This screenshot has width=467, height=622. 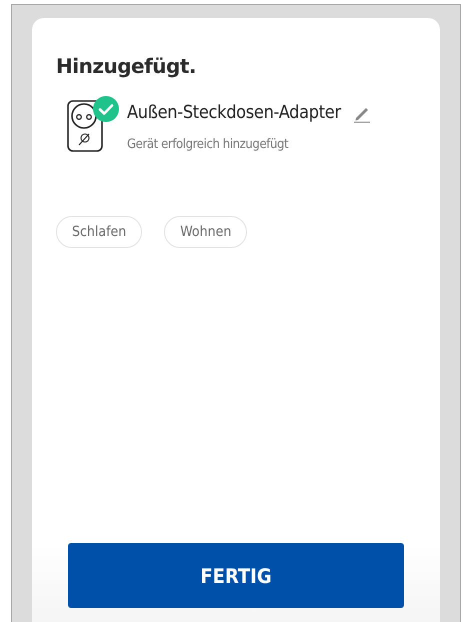 I want to click on room-chip: Schlafen, so click(x=99, y=232).